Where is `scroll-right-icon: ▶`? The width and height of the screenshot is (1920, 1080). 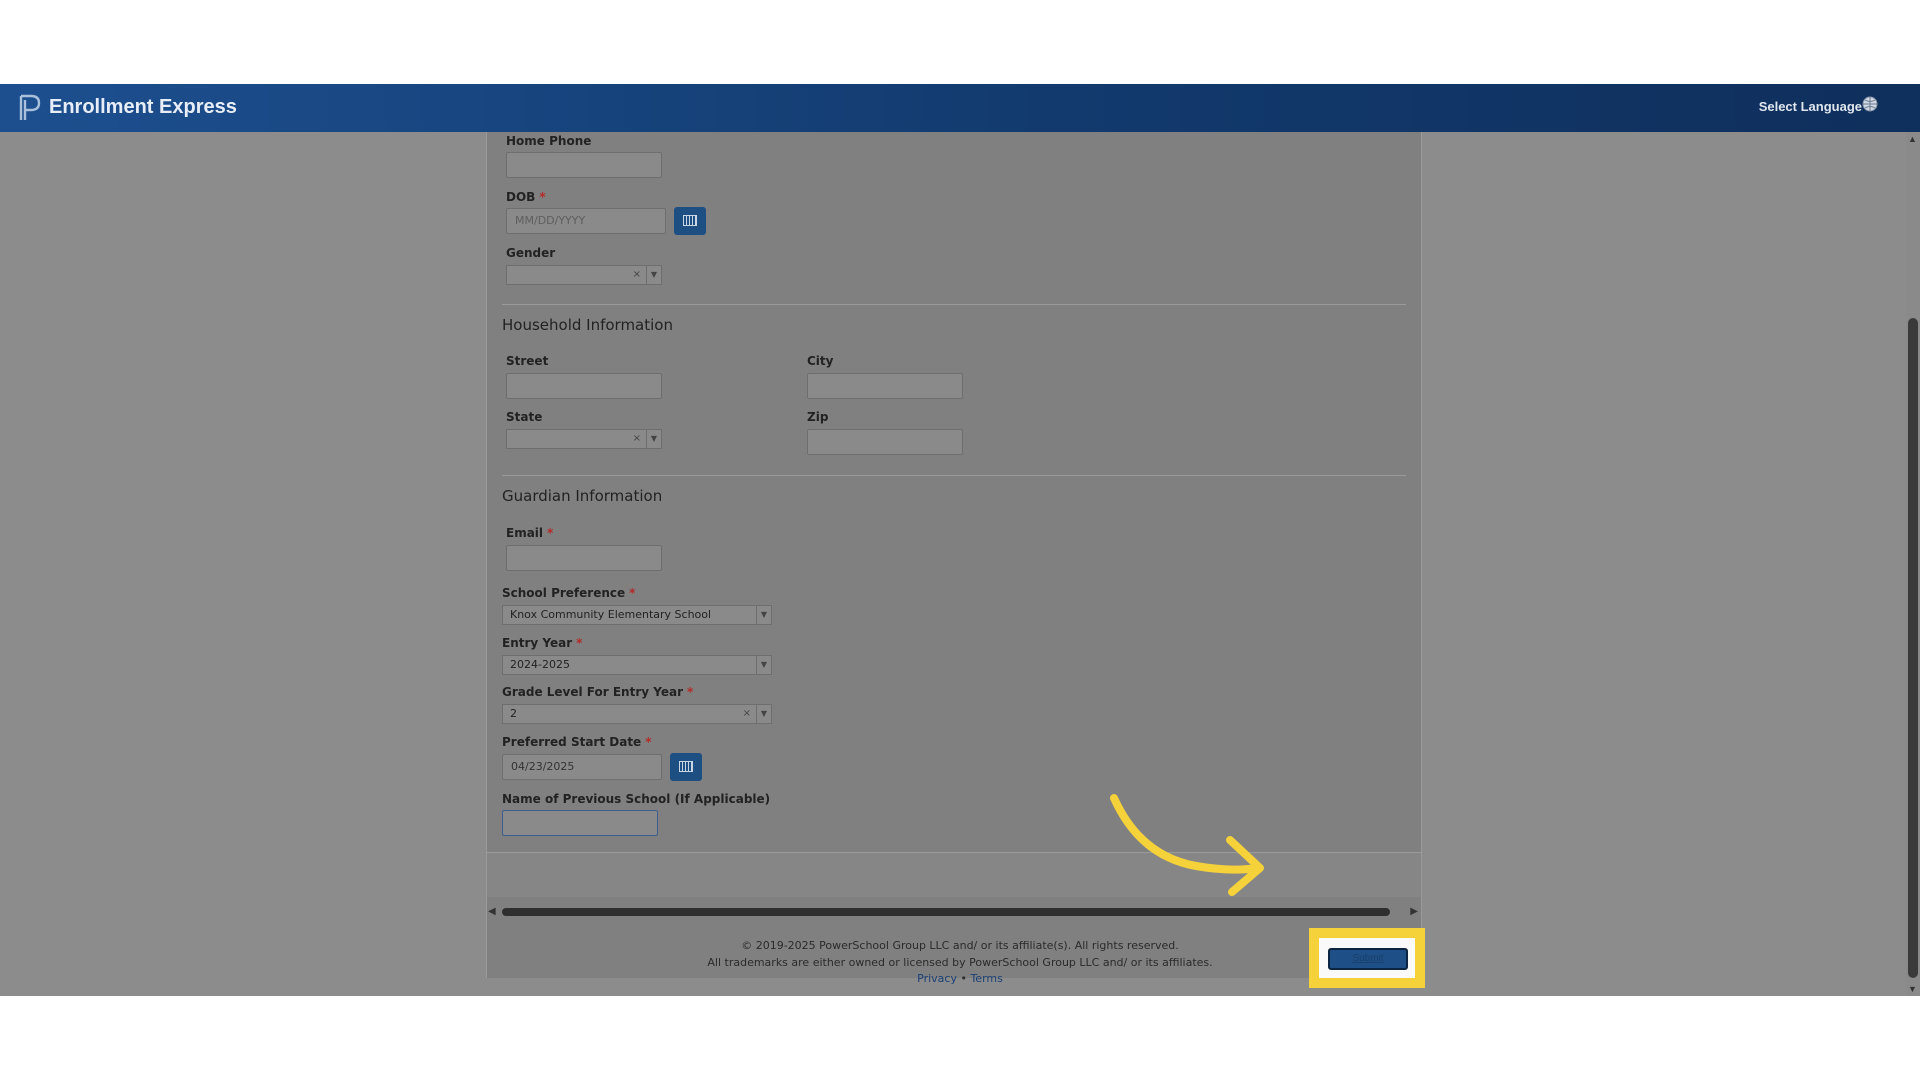 scroll-right-icon: ▶ is located at coordinates (1414, 911).